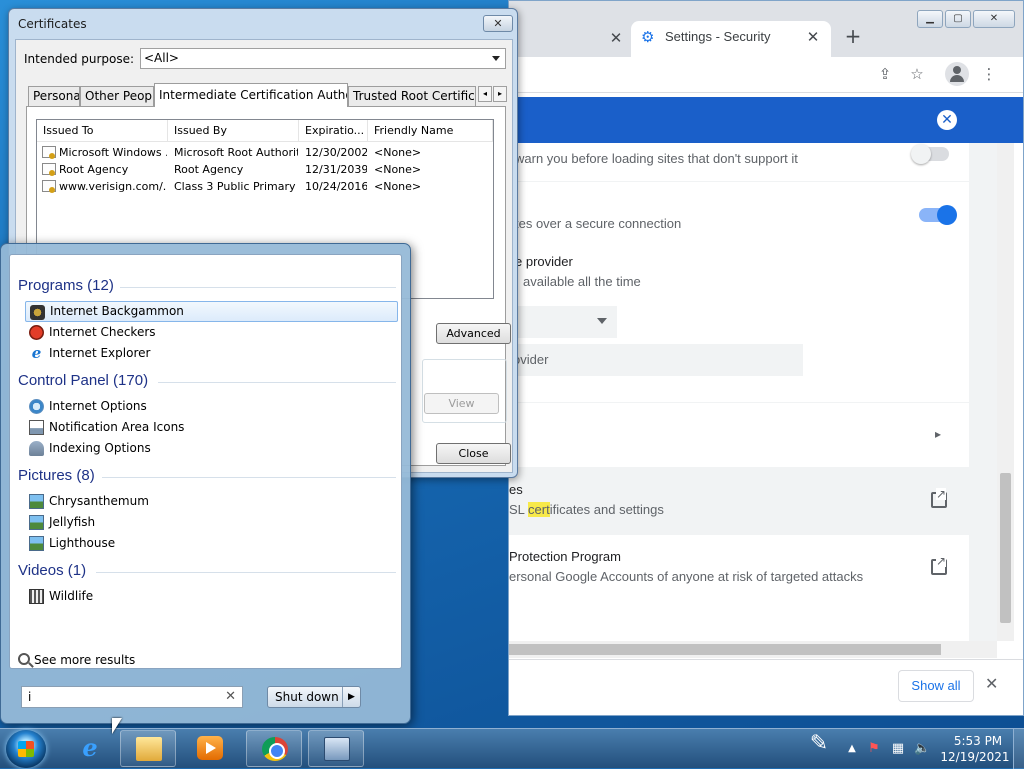  What do you see at coordinates (930, 154) in the screenshot?
I see `https-toggle` at bounding box center [930, 154].